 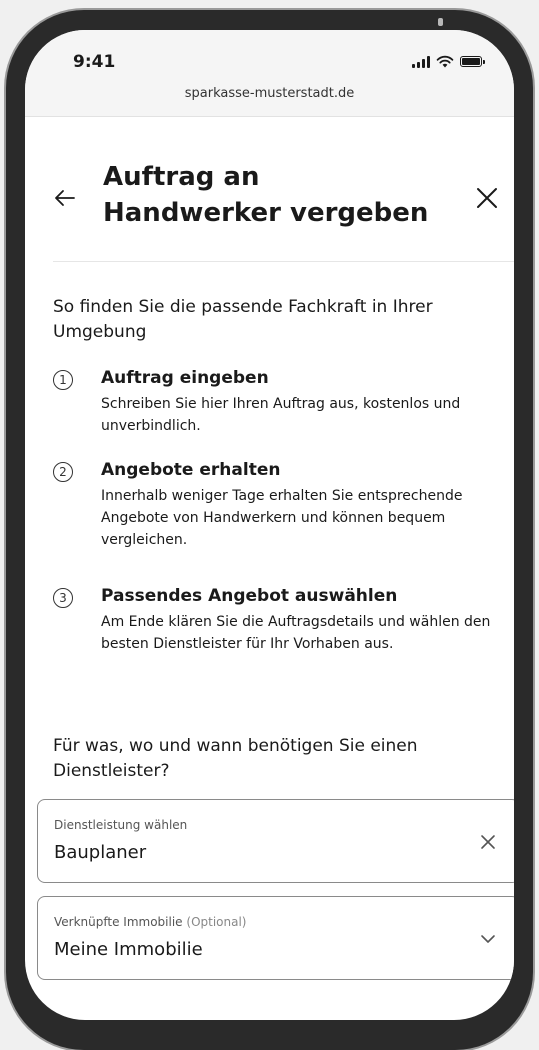 I want to click on clear-icon, so click(x=488, y=842).